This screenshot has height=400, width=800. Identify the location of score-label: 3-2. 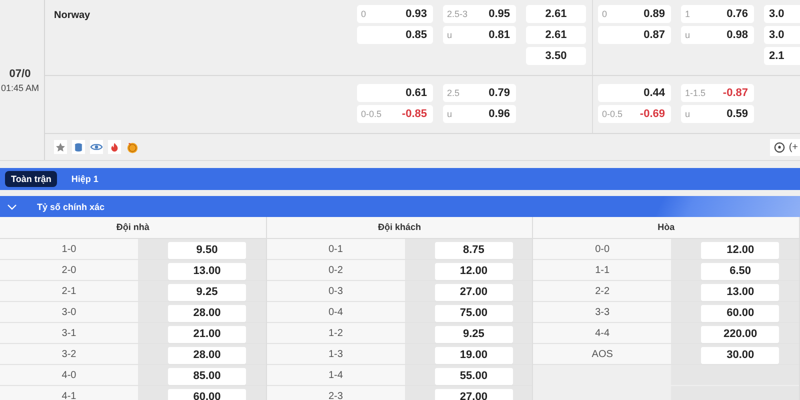
(69, 355).